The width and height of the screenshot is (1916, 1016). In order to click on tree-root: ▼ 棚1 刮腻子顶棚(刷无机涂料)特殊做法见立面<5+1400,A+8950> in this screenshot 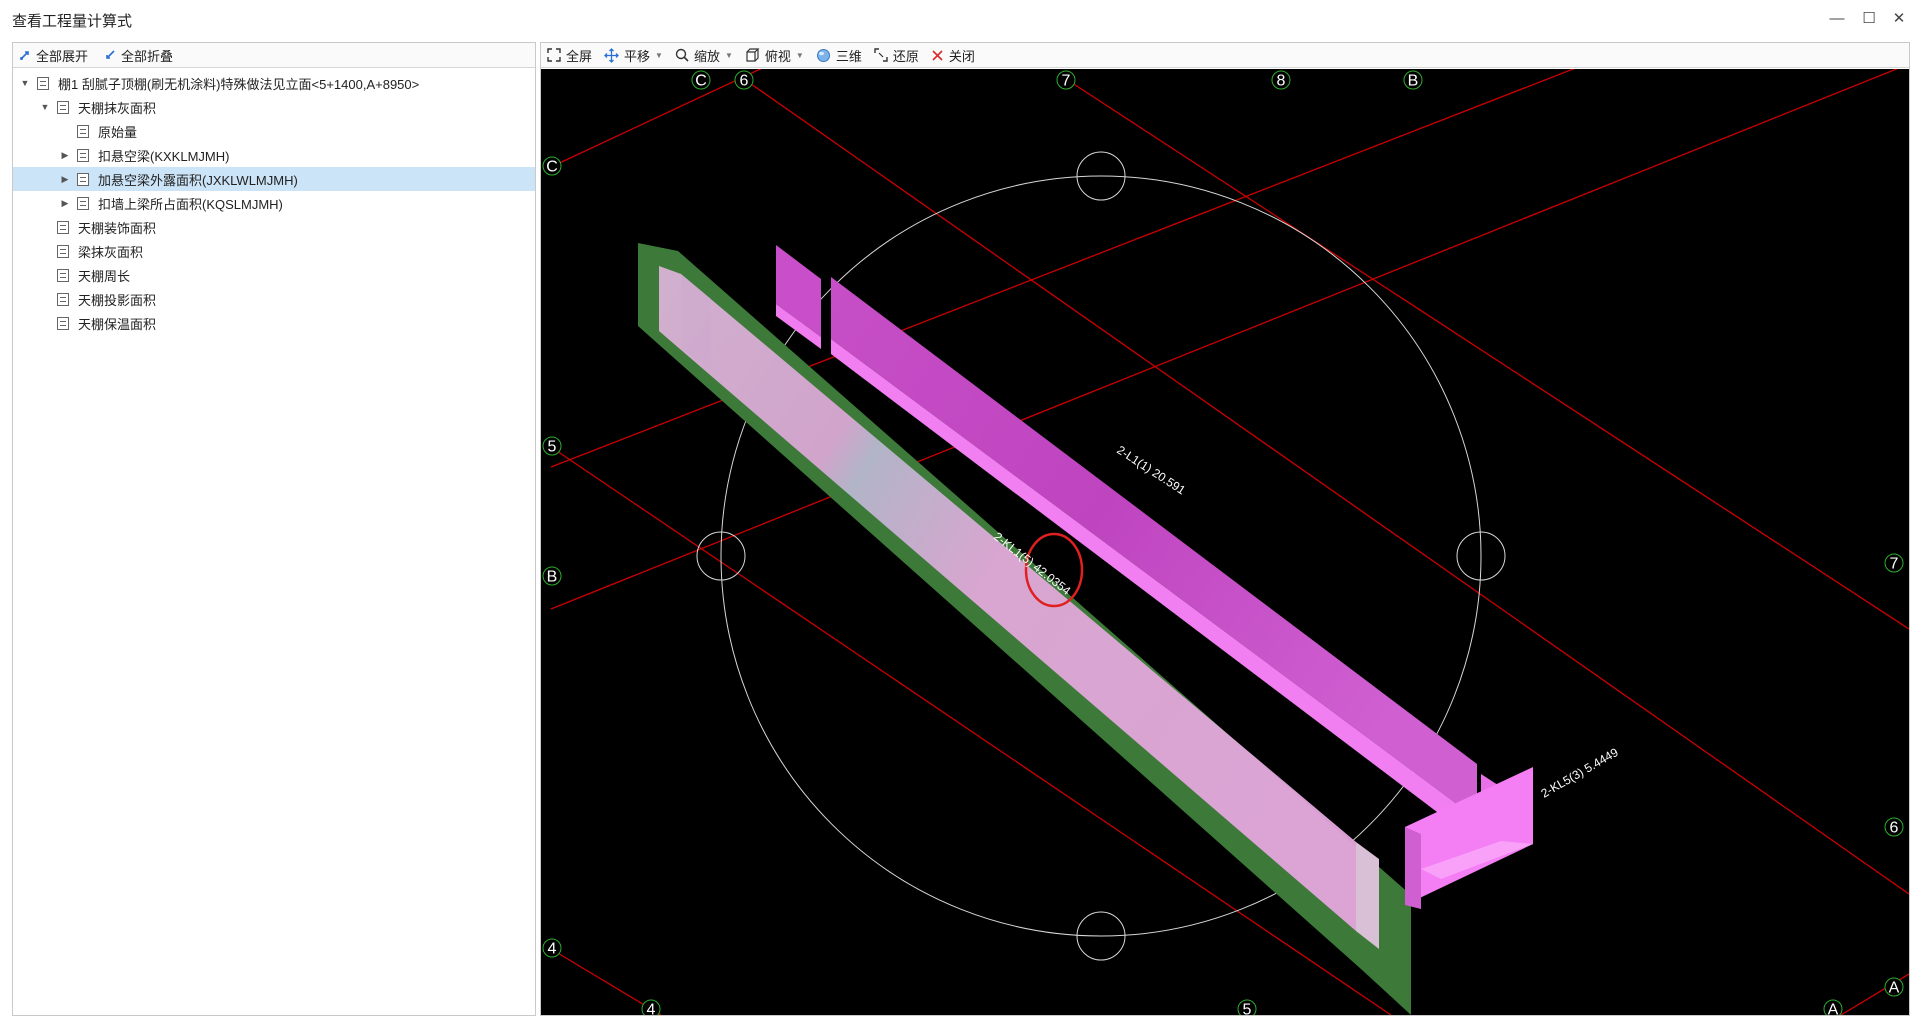, I will do `click(274, 83)`.